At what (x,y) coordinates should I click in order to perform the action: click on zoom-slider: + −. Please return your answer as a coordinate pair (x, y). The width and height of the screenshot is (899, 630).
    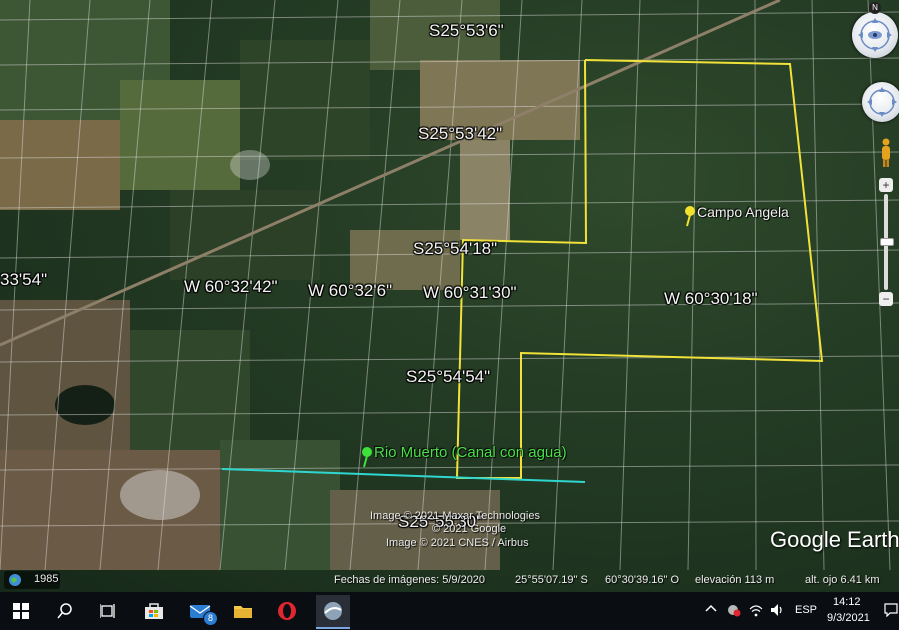
    Looking at the image, I should click on (886, 243).